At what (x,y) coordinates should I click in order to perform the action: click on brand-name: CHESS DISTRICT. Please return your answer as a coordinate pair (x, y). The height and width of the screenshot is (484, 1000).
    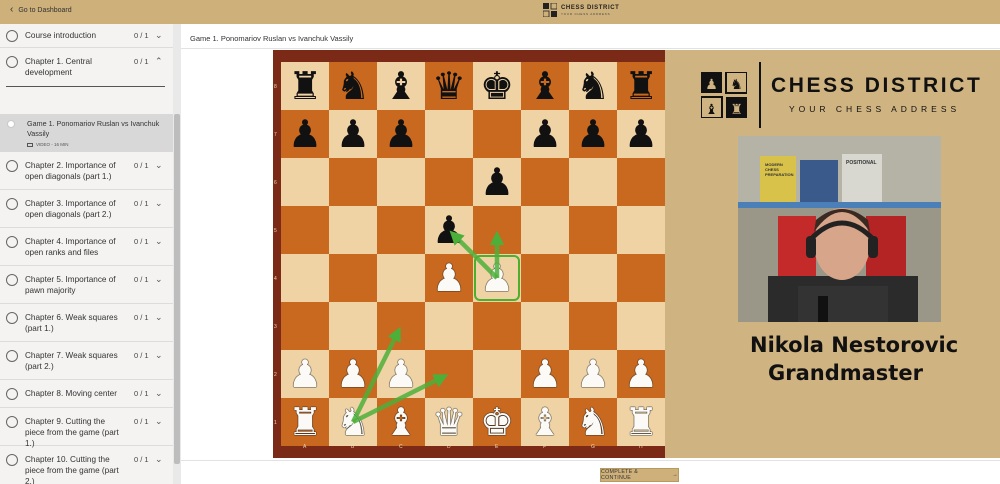
    Looking at the image, I should click on (590, 7).